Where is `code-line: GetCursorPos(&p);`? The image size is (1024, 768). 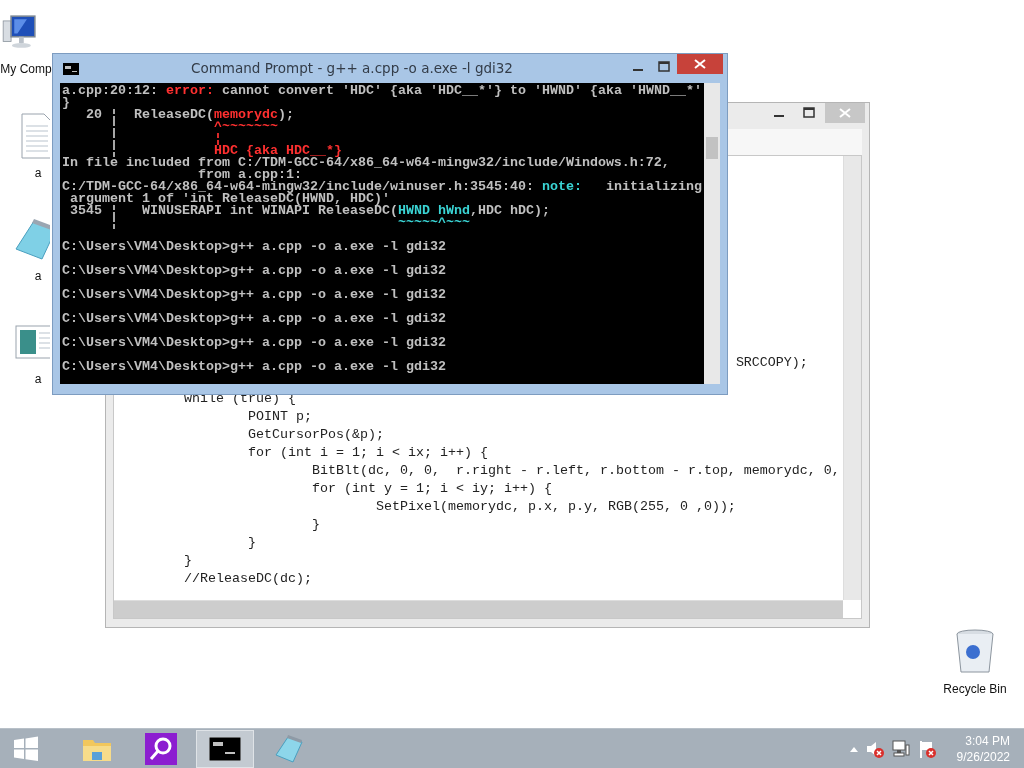
code-line: GetCursorPos(&p); is located at coordinates (316, 434).